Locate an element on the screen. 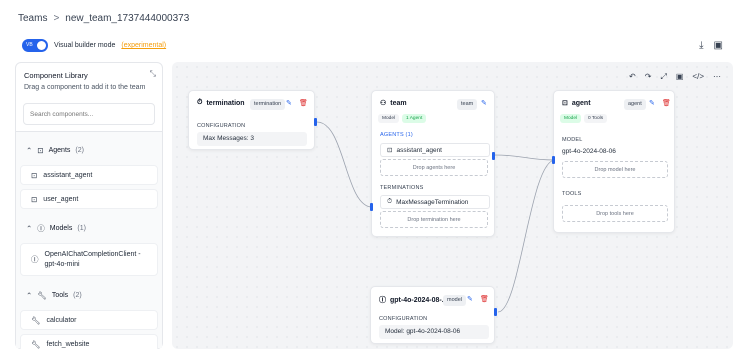  node-title: team is located at coordinates (398, 103).